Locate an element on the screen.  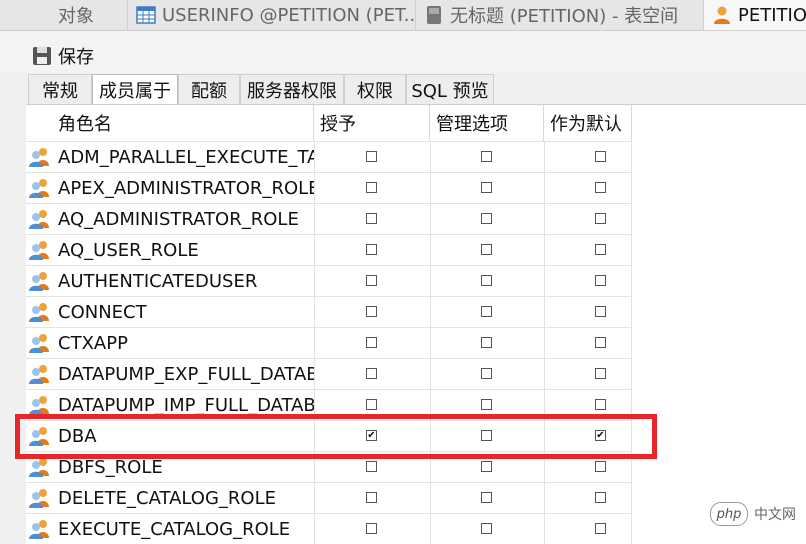
column-header-as-default-label: 作为默认 is located at coordinates (586, 124).